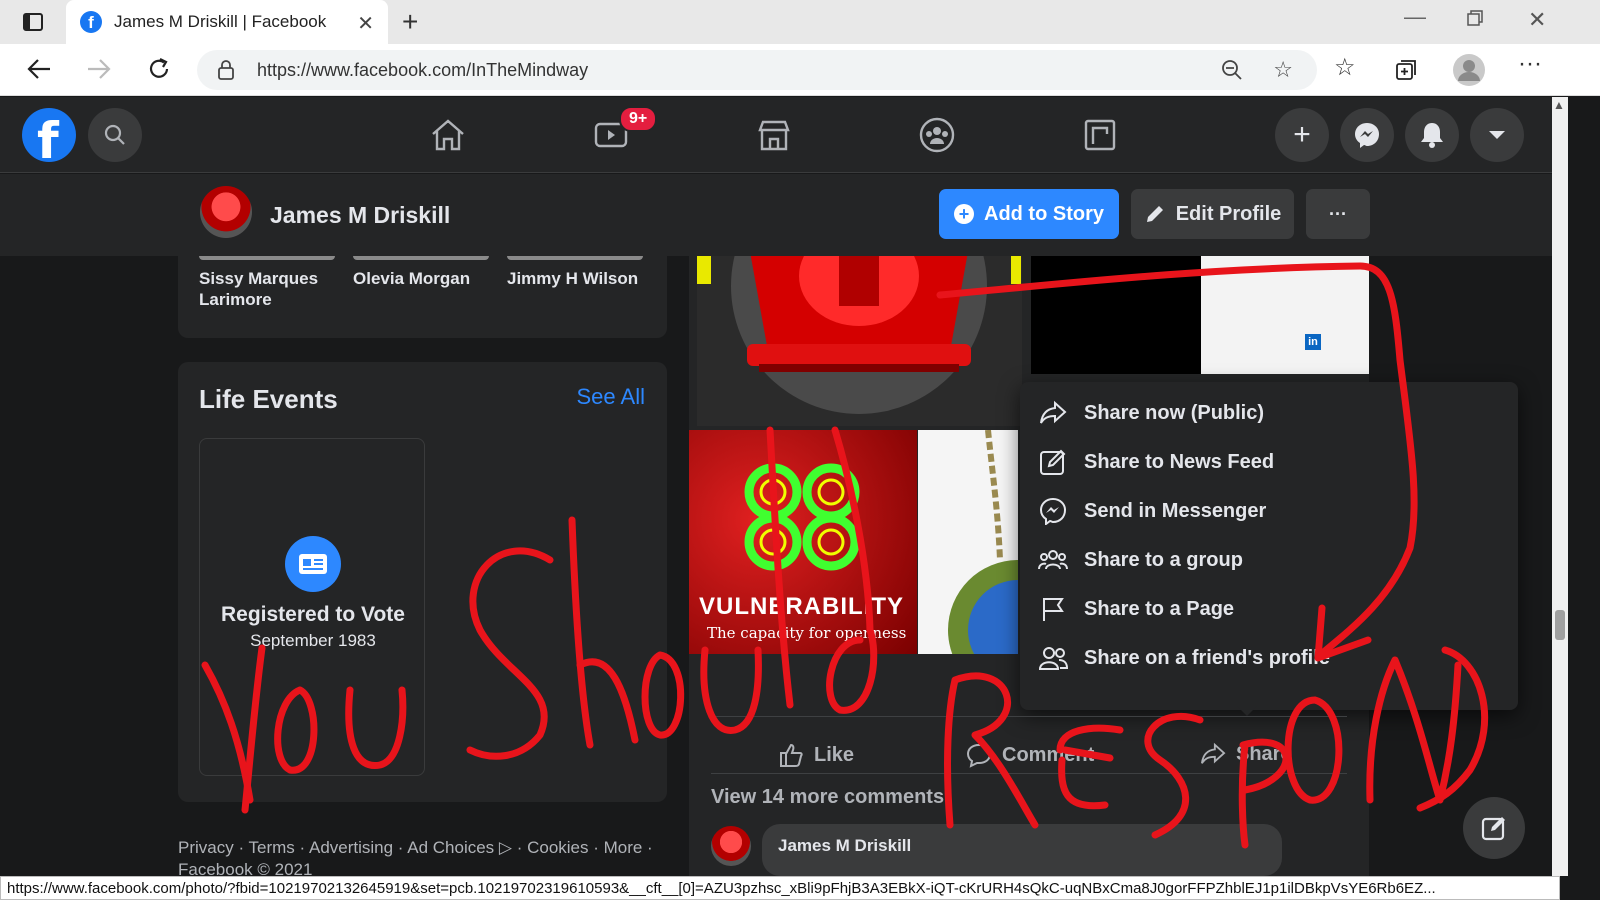  I want to click on marketplace-icon, so click(774, 135).